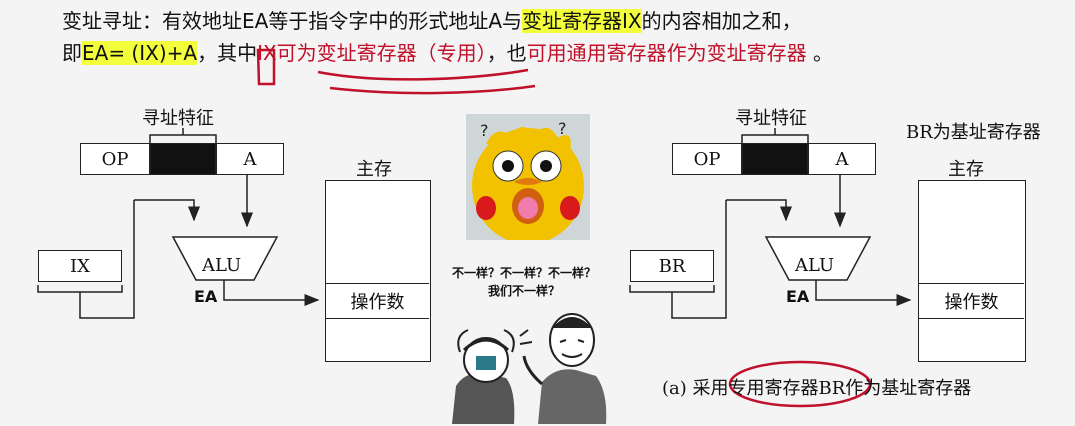 The height and width of the screenshot is (426, 1075). I want to click on meme-caption-line-2: 我们不一样？, so click(524, 291).